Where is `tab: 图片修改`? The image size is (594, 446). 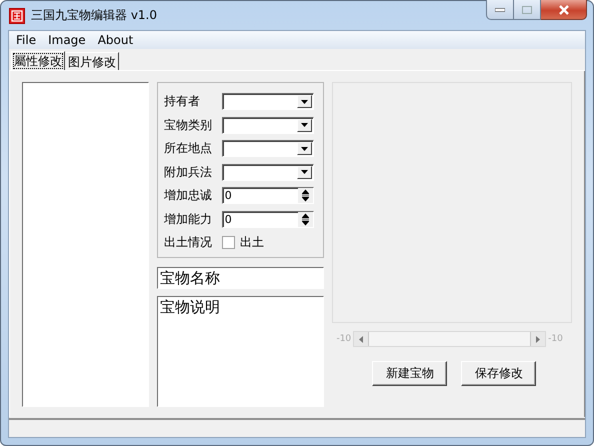 tab: 图片修改 is located at coordinates (92, 61).